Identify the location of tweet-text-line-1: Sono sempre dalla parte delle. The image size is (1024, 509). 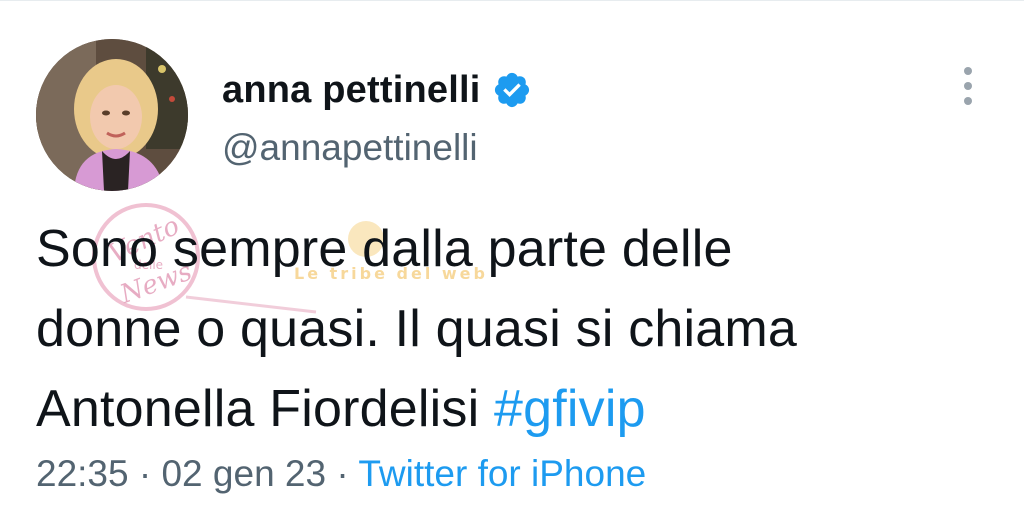
(384, 249).